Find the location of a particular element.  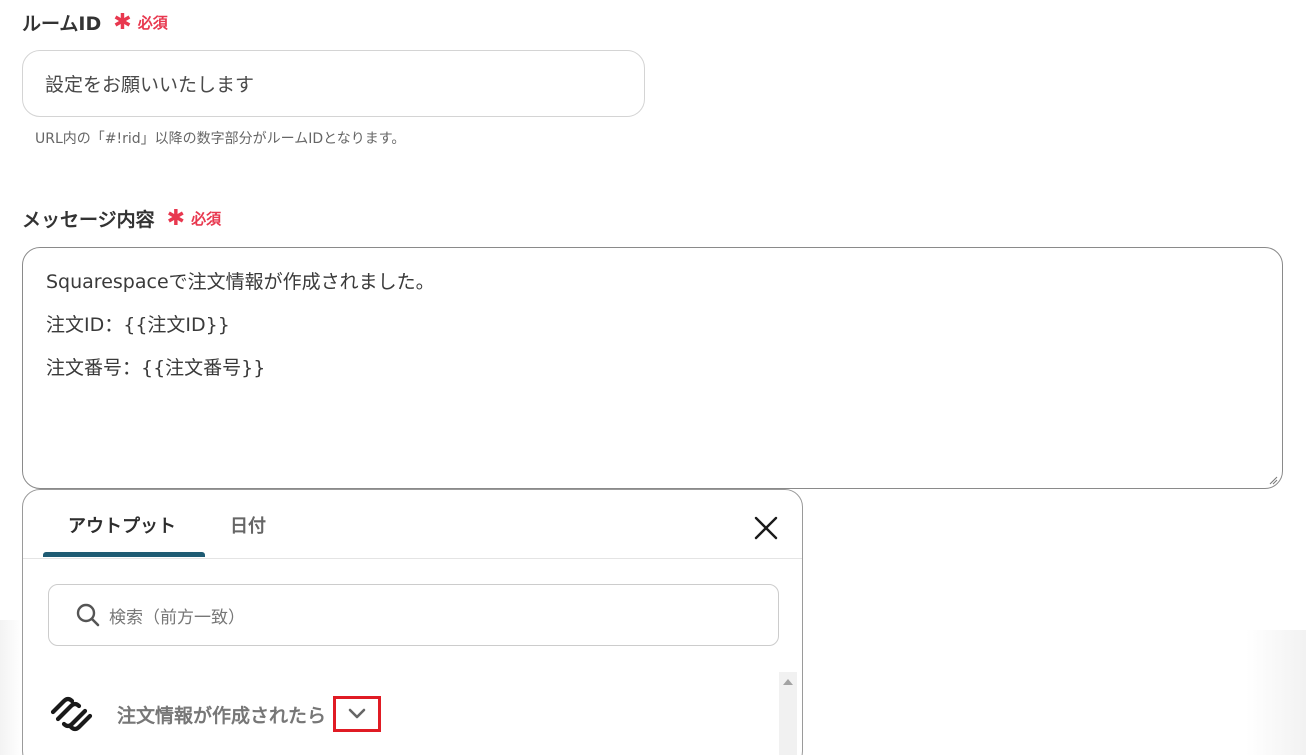

active-tab-indicator is located at coordinates (124, 554).